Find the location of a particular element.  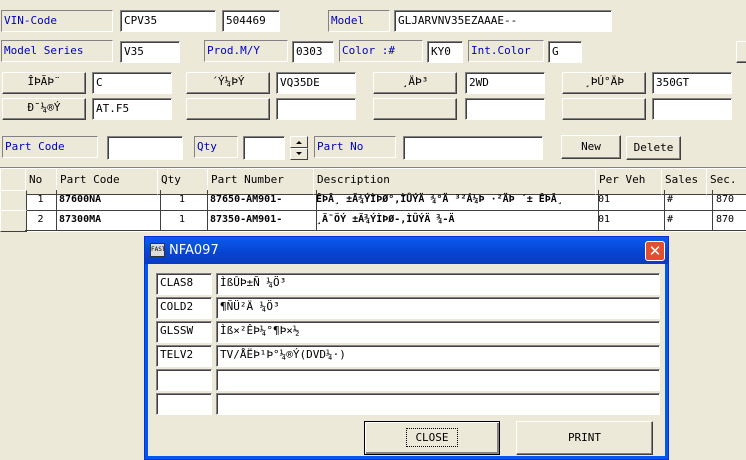

dialog-desc-cell: ¶Ñ­Ü²Ä ¼Ö³ is located at coordinates (438, 308).